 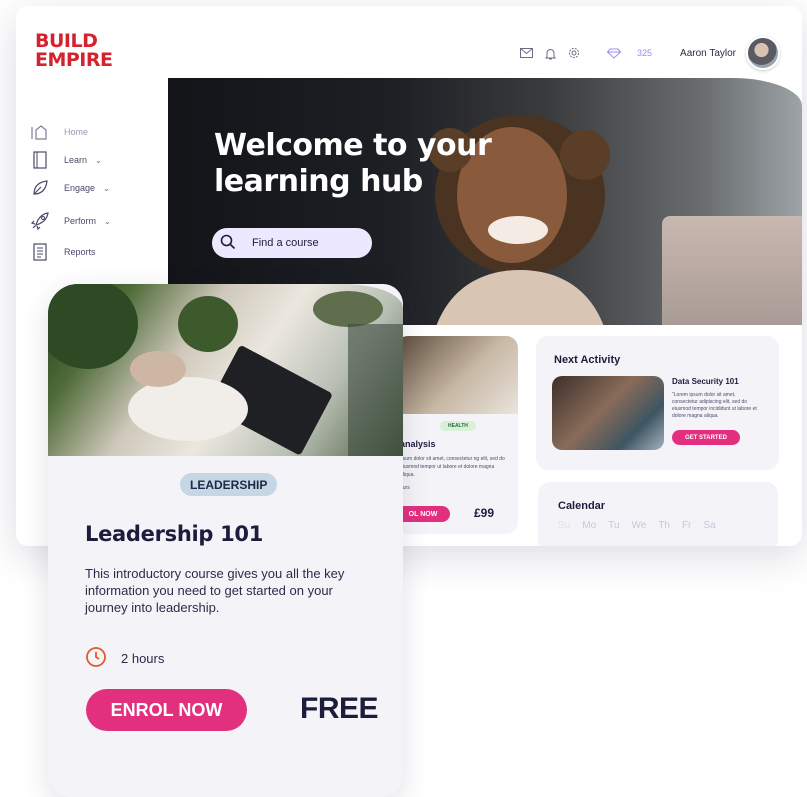 I want to click on get-started-button: GET STARTED, so click(x=706, y=437).